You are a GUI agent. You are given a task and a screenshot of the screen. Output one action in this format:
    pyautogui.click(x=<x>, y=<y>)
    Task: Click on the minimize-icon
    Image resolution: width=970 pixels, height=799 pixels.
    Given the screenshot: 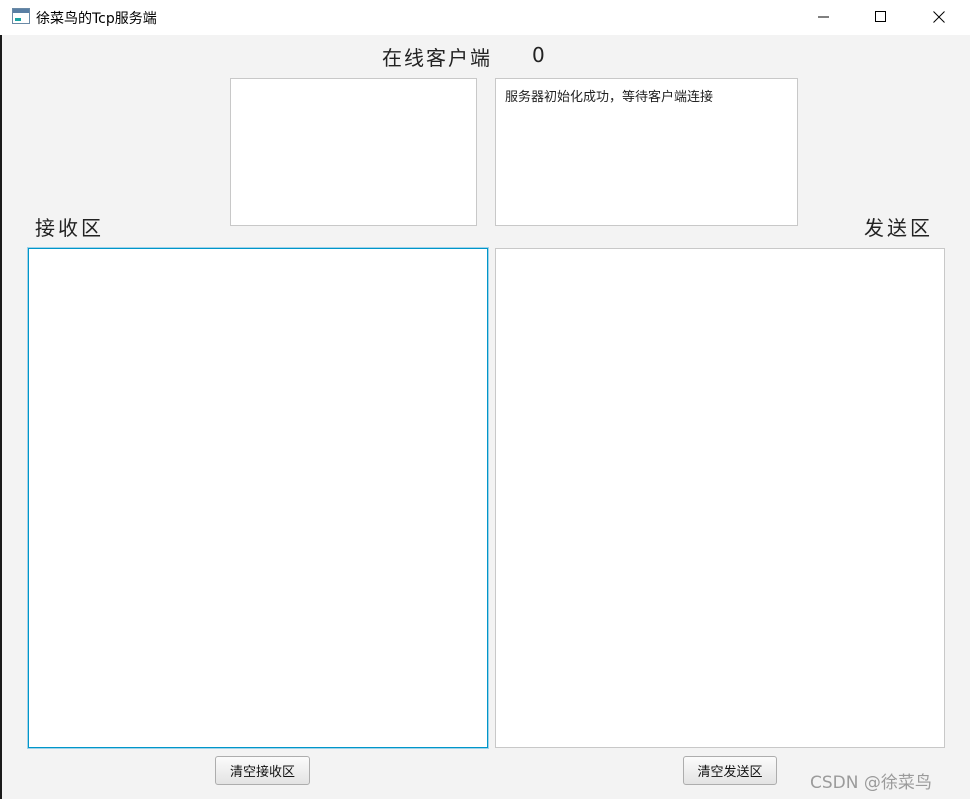 What is the action you would take?
    pyautogui.click(x=823, y=17)
    